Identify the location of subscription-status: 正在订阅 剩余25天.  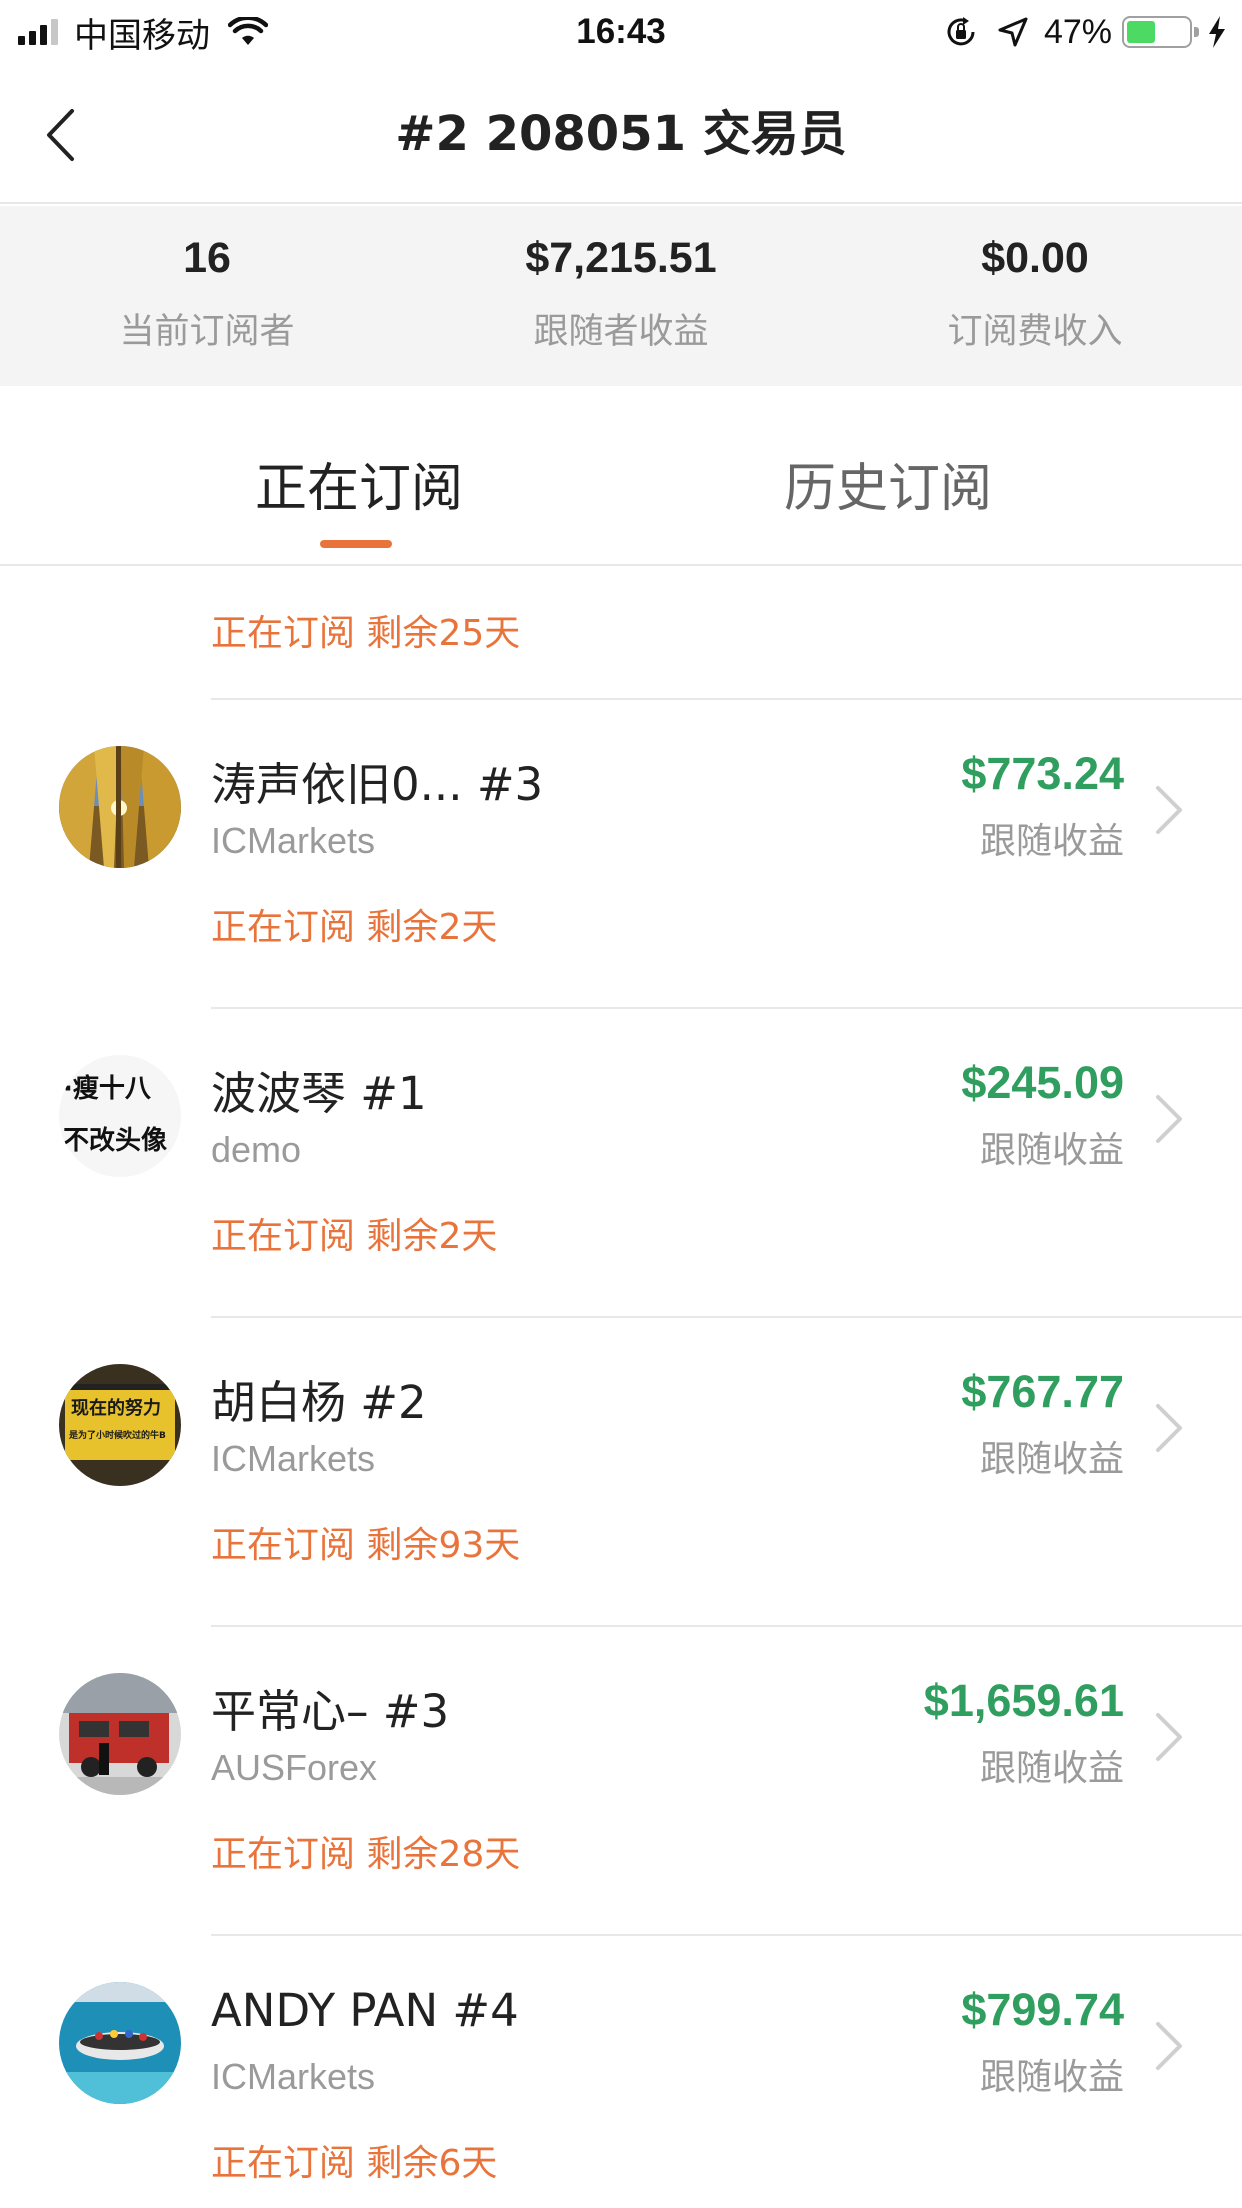
(366, 633).